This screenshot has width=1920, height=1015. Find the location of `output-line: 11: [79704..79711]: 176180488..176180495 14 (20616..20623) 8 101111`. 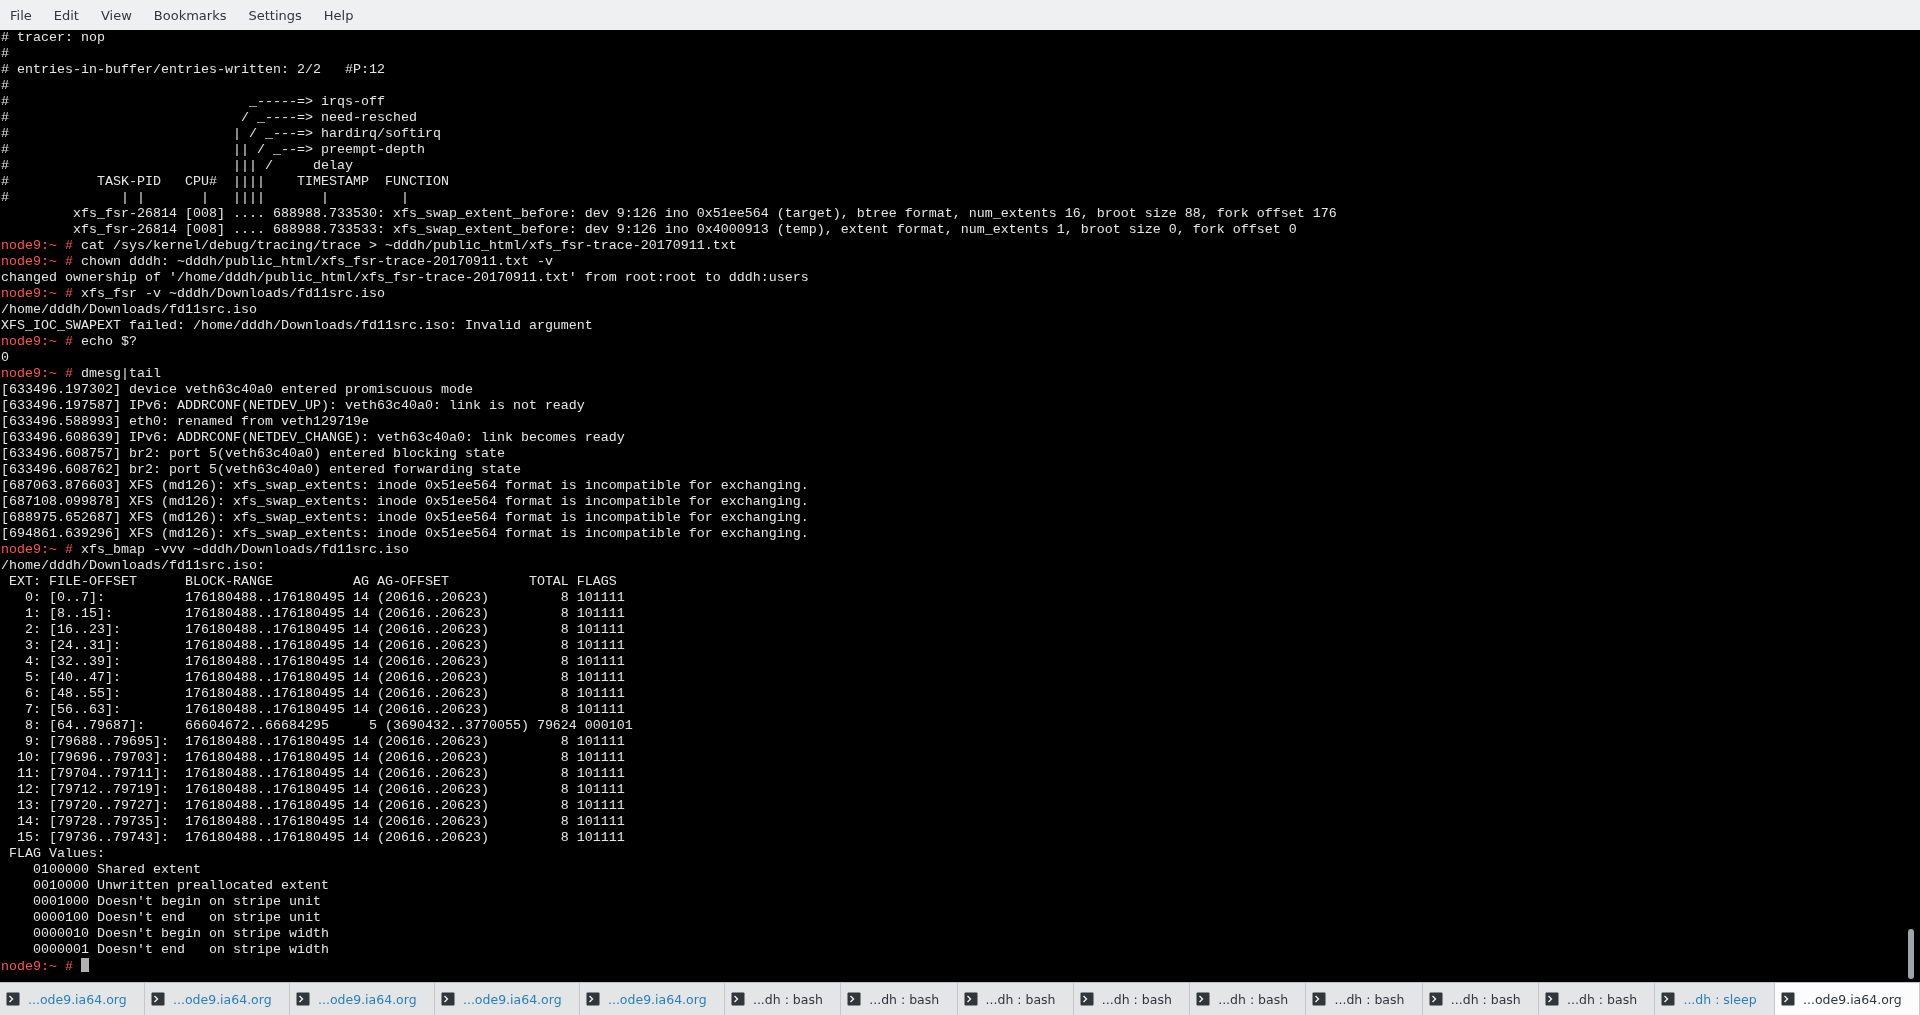

output-line: 11: [79704..79711]: 176180488..176180495 14 (20616..20623) 8 101111 is located at coordinates (321, 774).